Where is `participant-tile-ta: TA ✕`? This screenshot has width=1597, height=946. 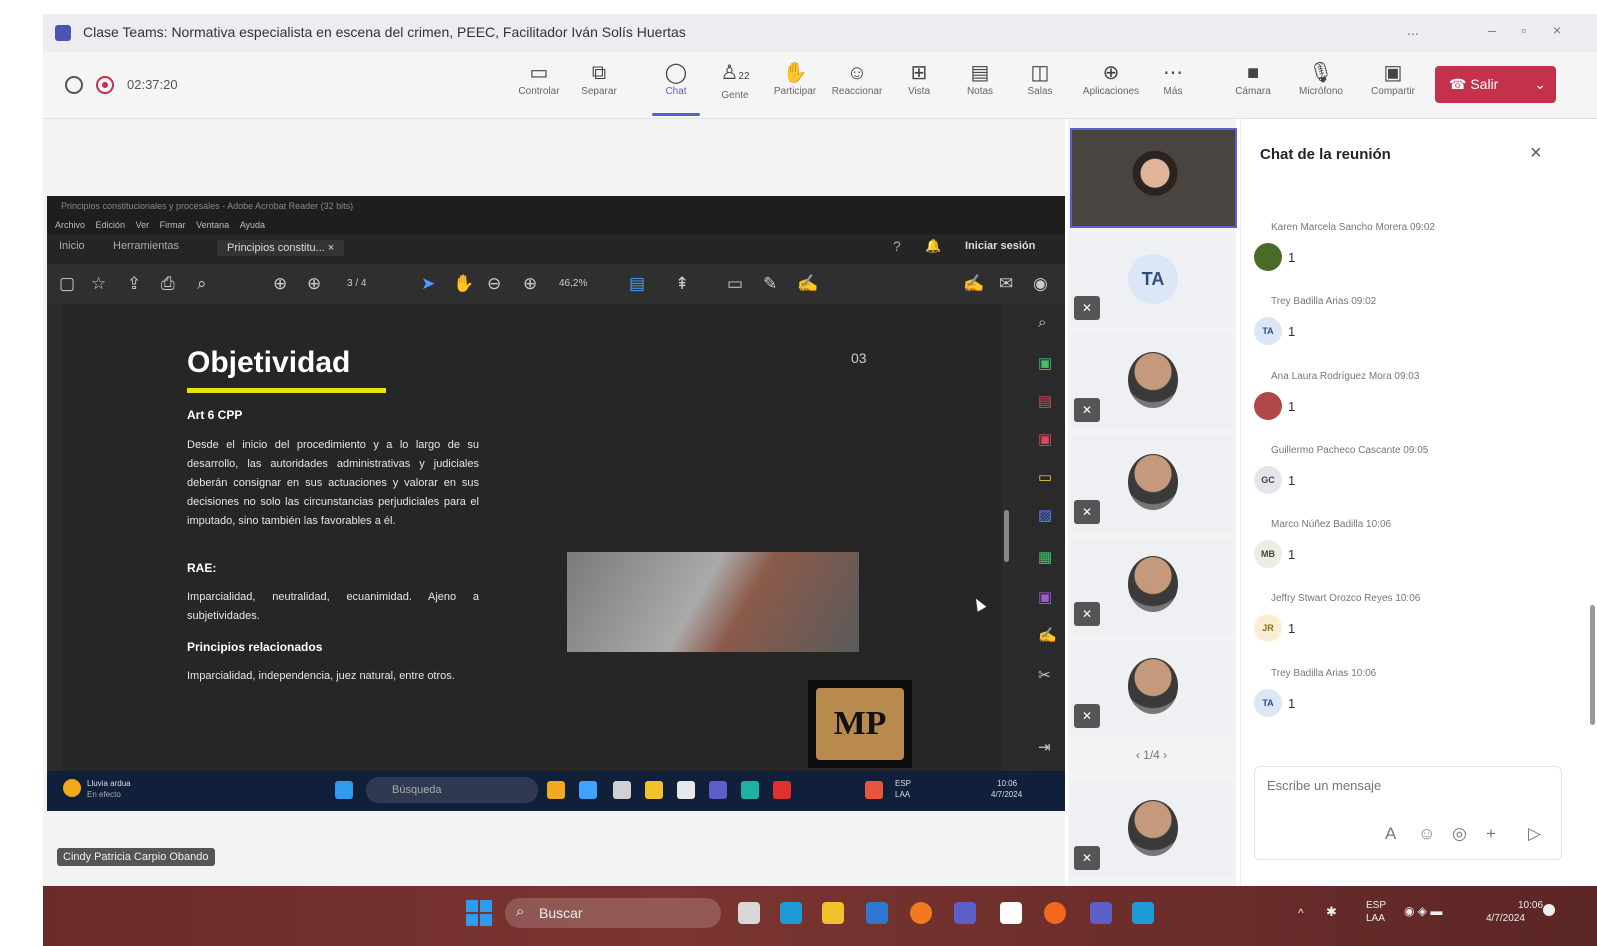 participant-tile-ta: TA ✕ is located at coordinates (1151, 280).